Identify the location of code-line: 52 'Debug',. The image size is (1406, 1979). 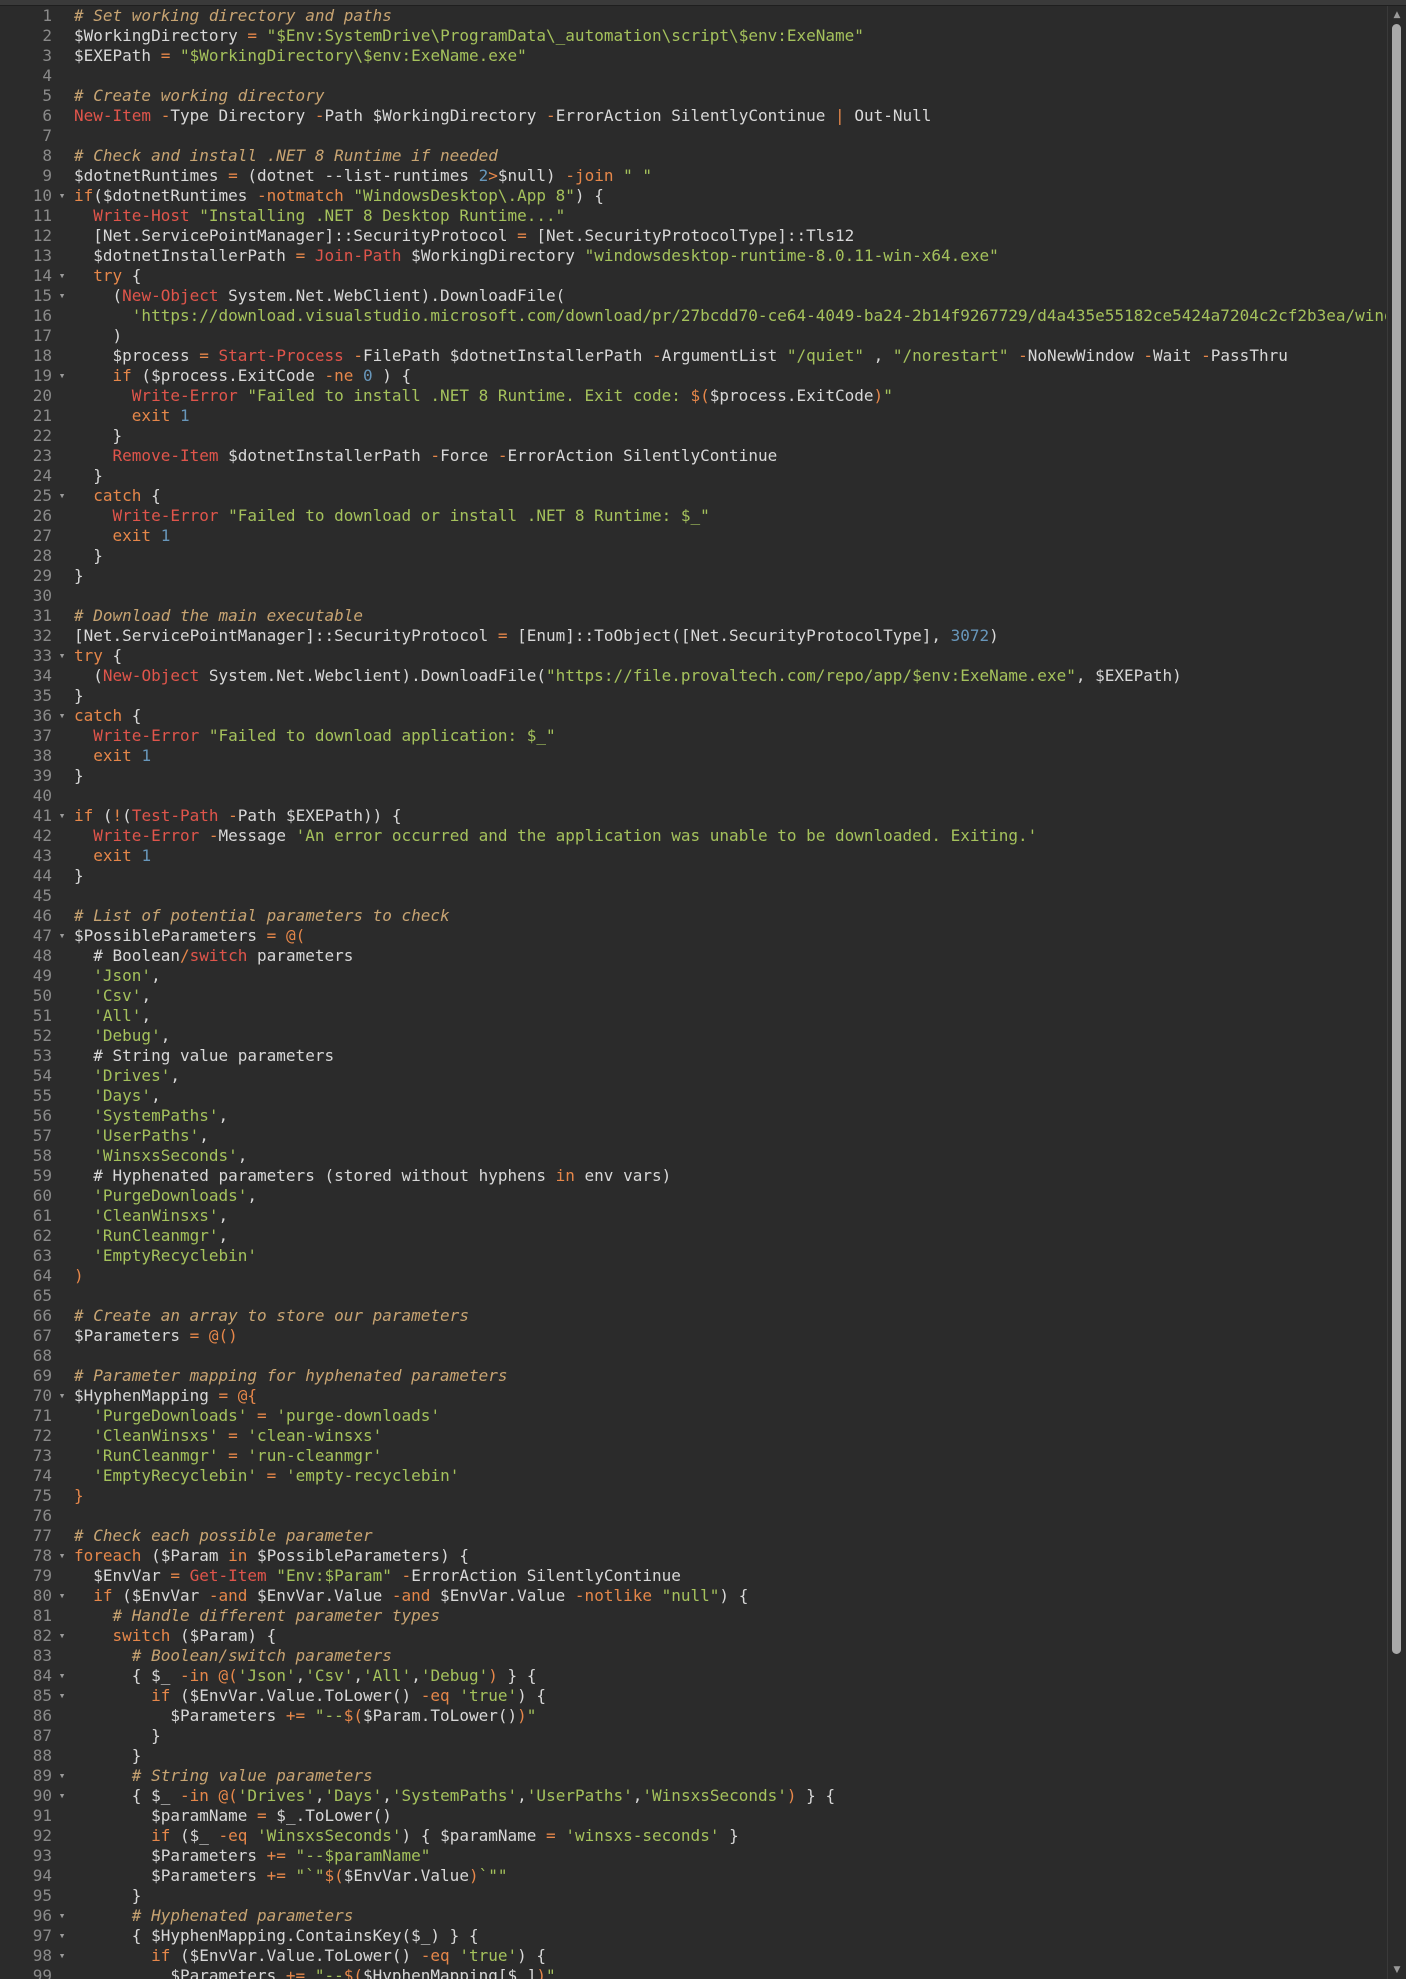
(693, 1036).